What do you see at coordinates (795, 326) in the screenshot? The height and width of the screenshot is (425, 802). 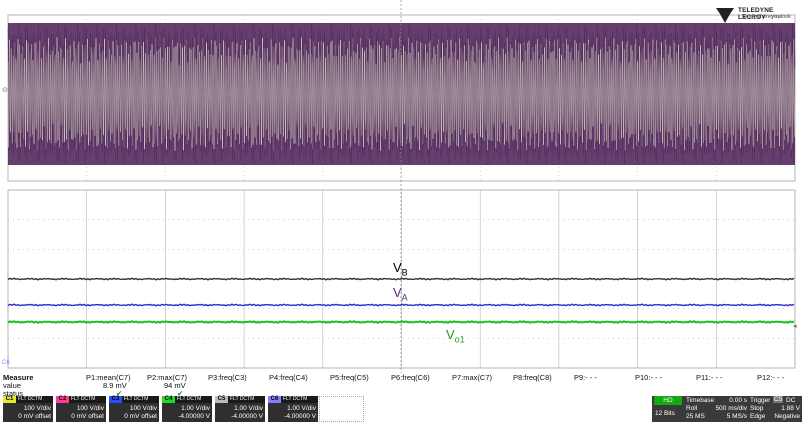 I see `lower-right-arrow-marker: ◂` at bounding box center [795, 326].